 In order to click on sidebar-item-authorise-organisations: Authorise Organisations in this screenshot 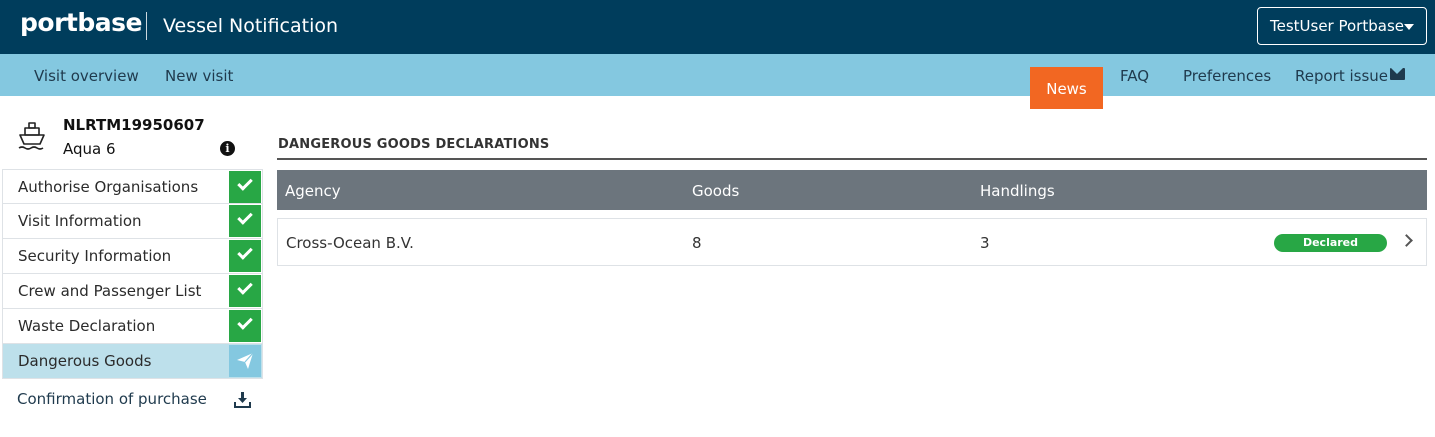, I will do `click(132, 186)`.